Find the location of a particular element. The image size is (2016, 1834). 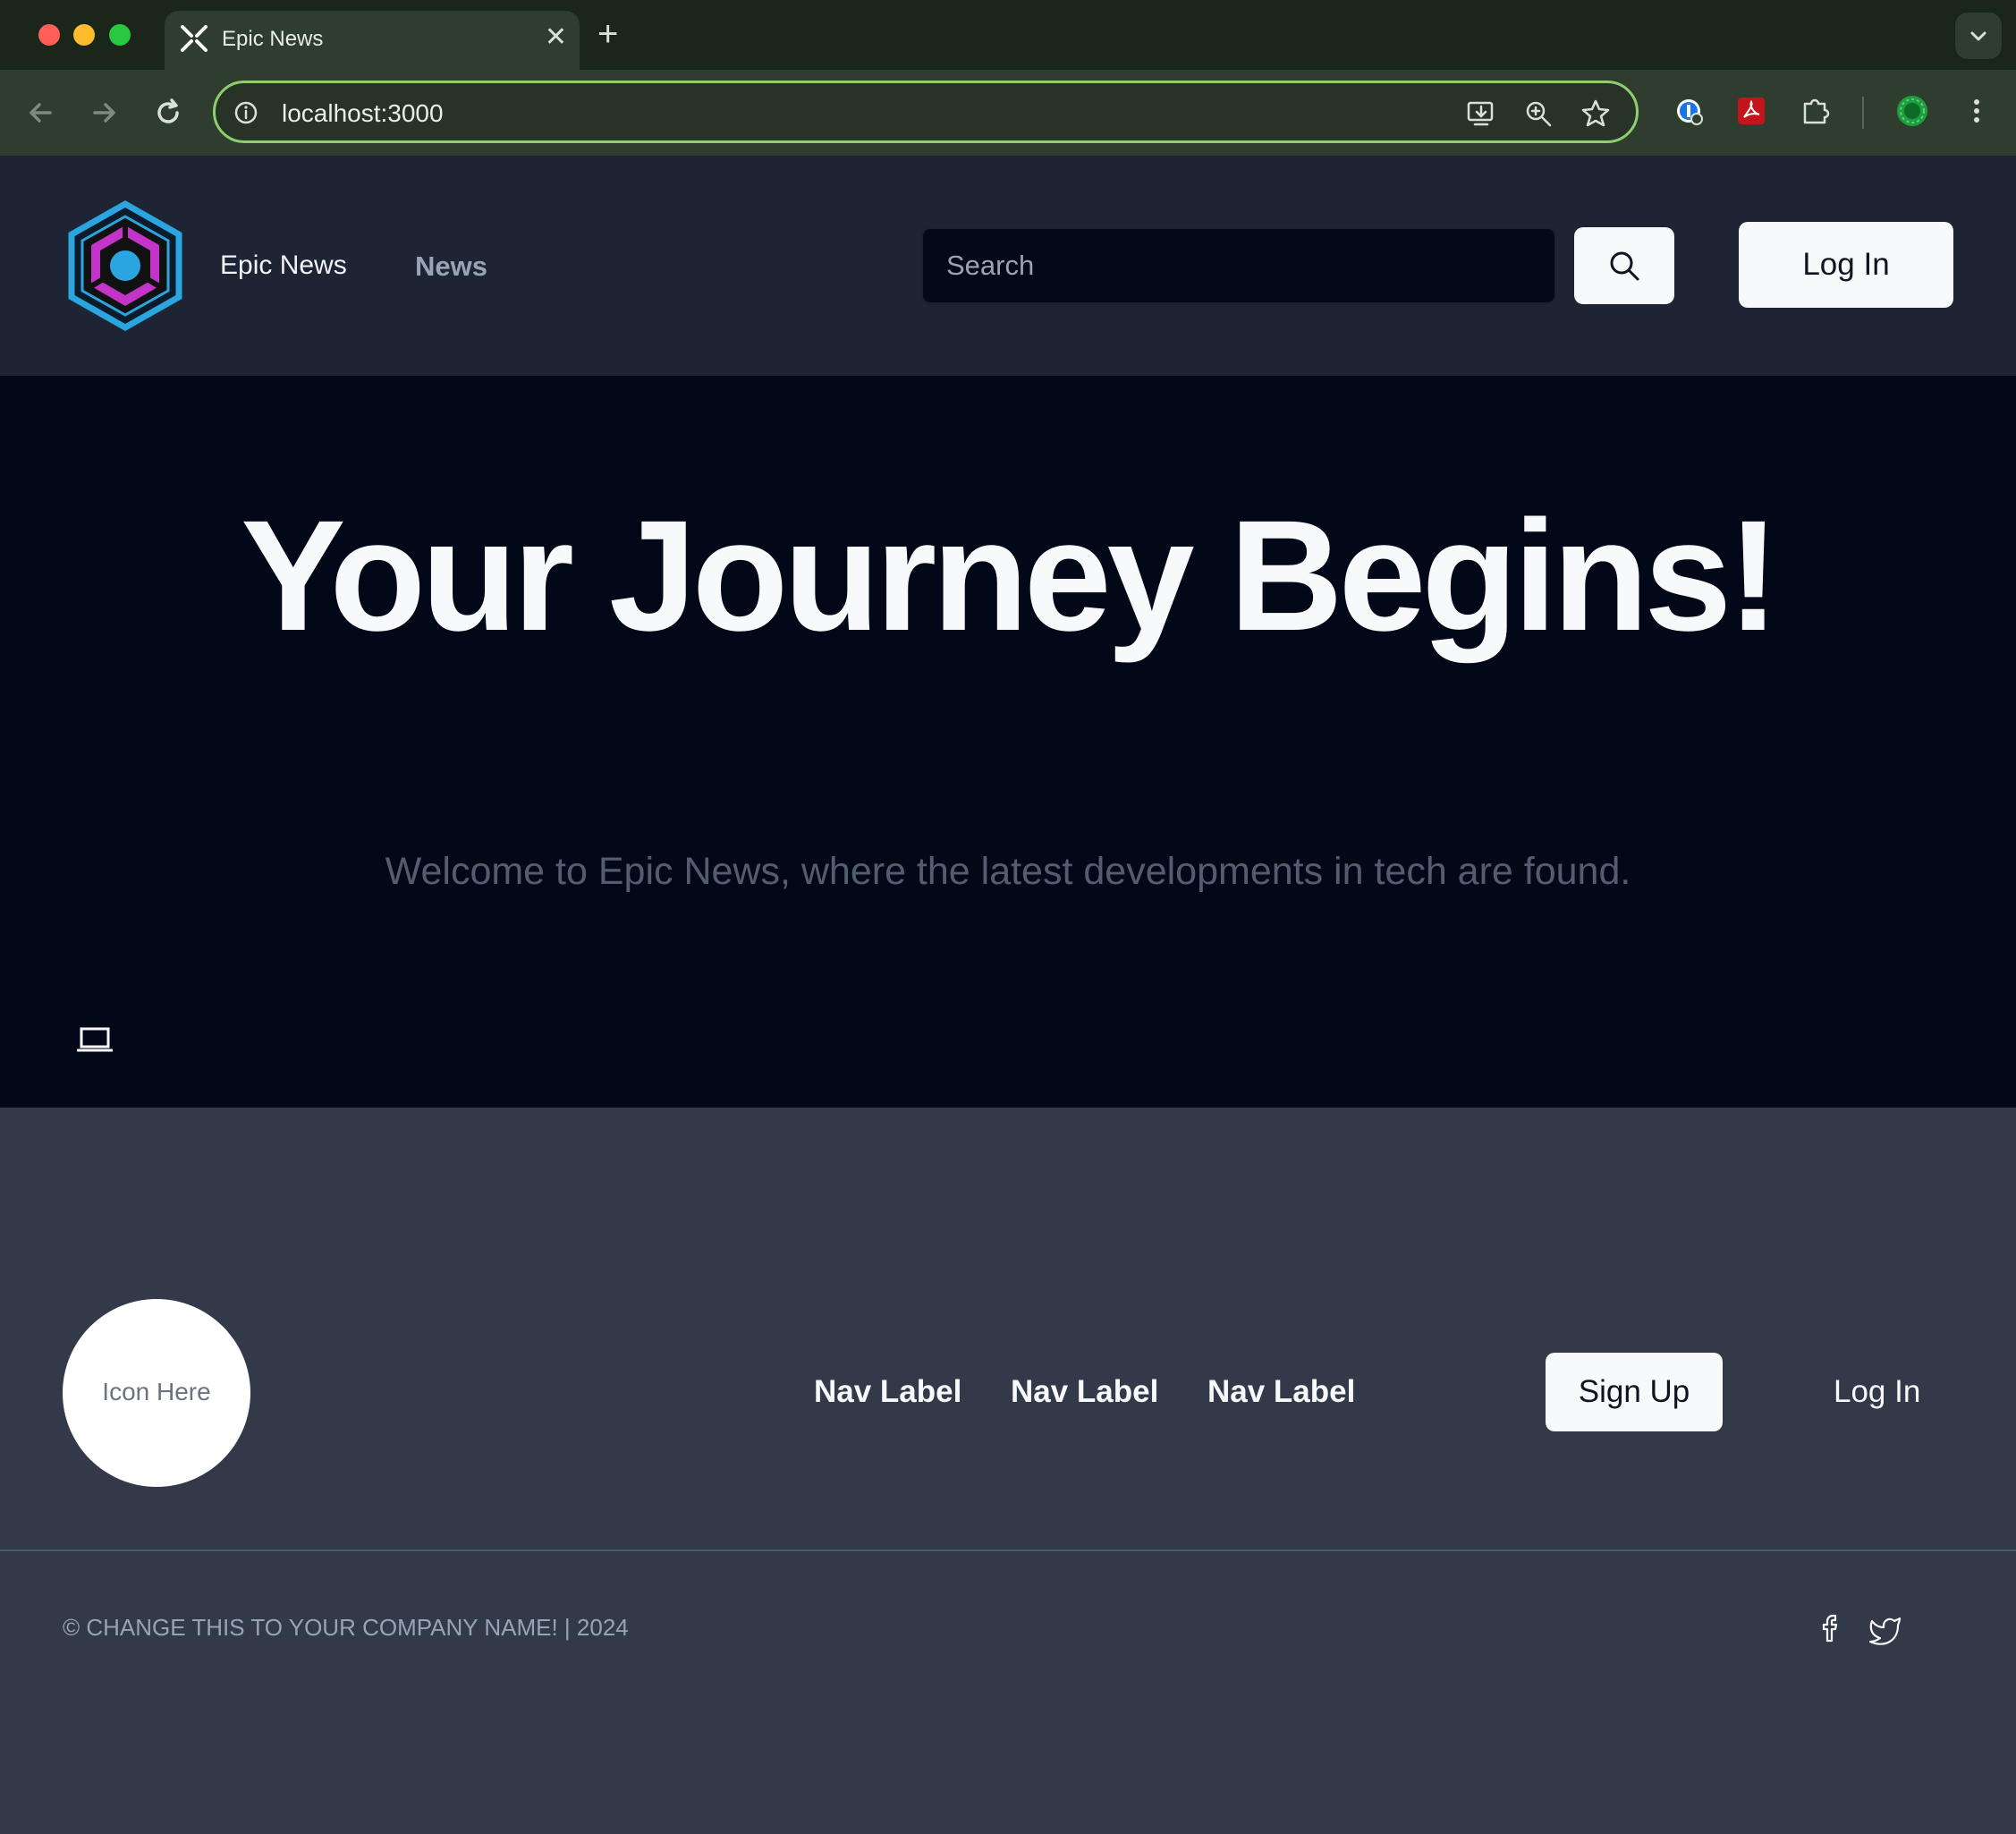

browser-tab: Epic News ✕ is located at coordinates (372, 40).